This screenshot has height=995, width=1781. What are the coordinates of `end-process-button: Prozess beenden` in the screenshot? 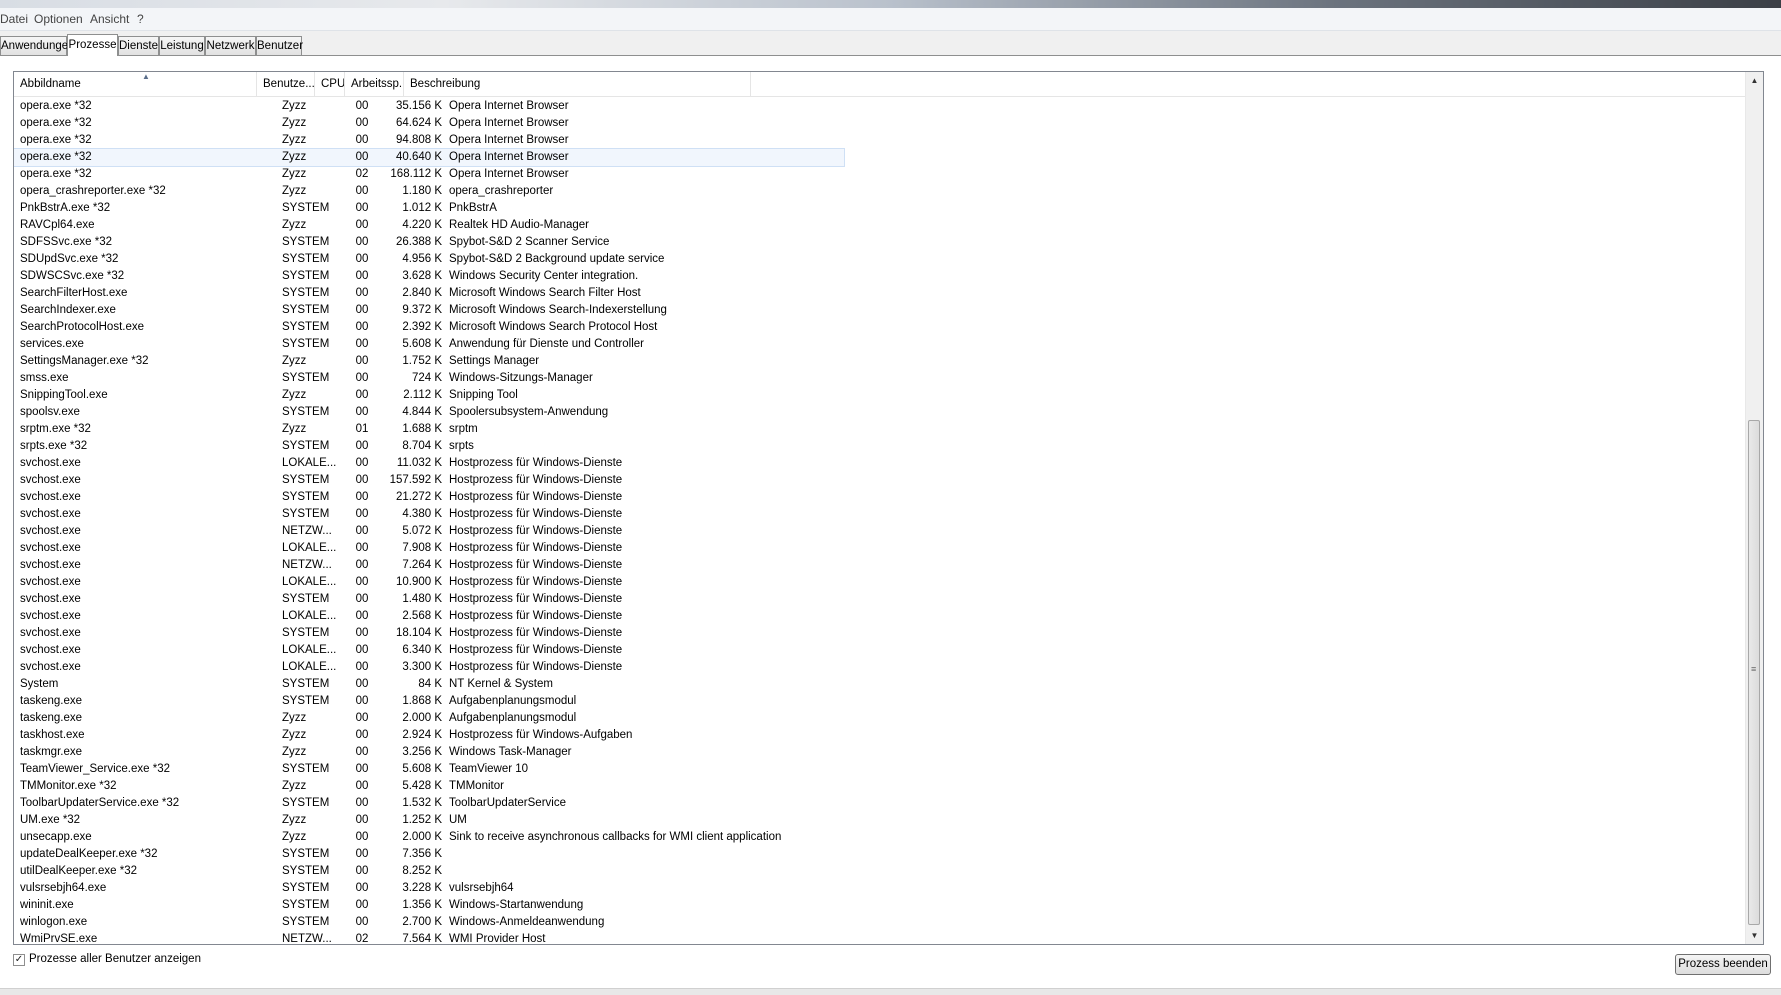 It's located at (1723, 964).